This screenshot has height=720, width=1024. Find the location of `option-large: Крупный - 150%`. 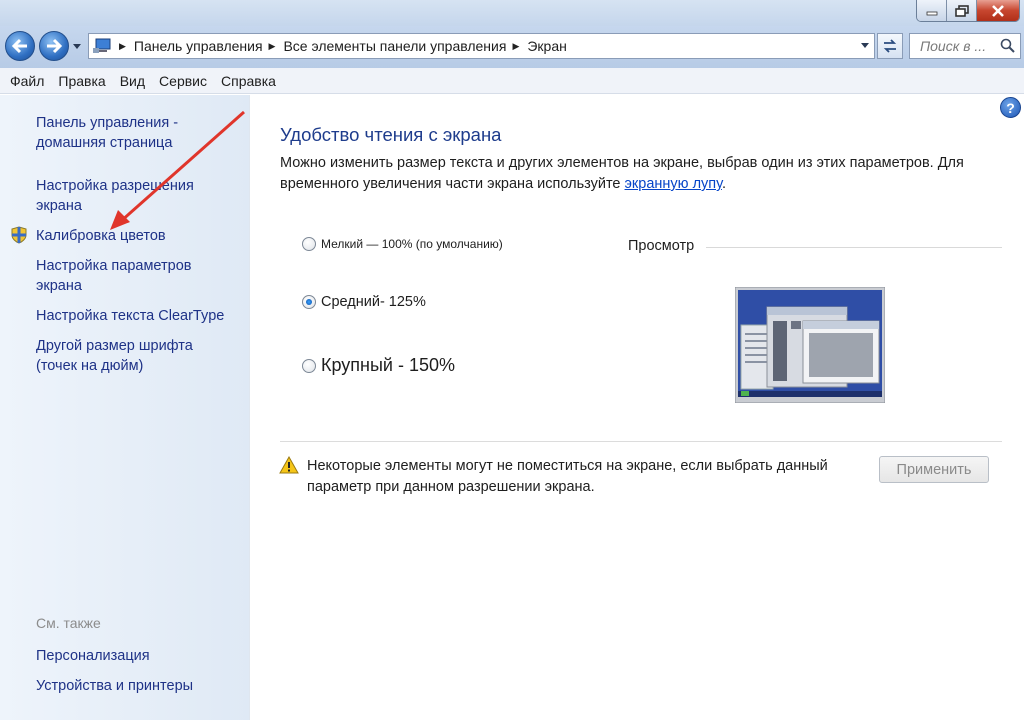

option-large: Крупный - 150% is located at coordinates (378, 365).